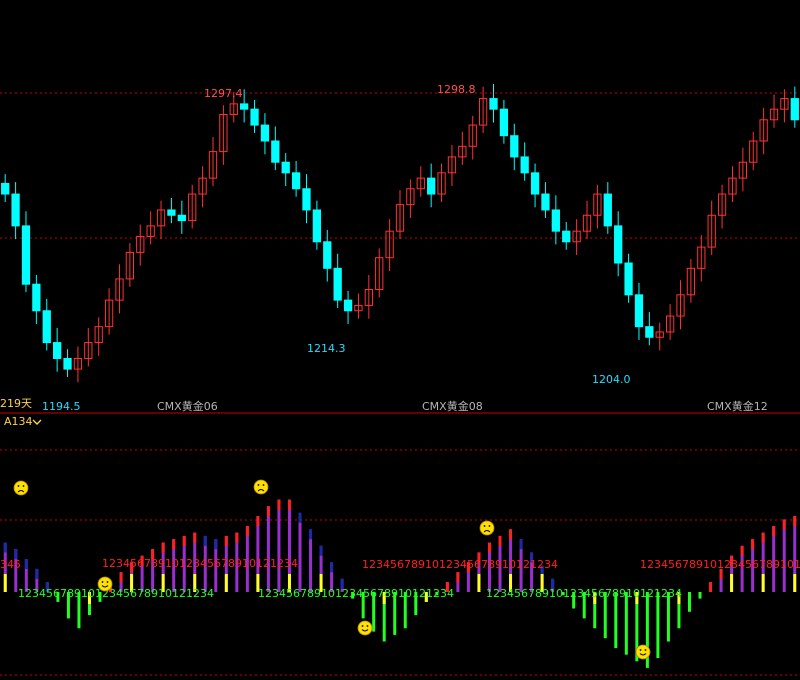  What do you see at coordinates (10, 564) in the screenshot?
I see `strip-red-1: 345` at bounding box center [10, 564].